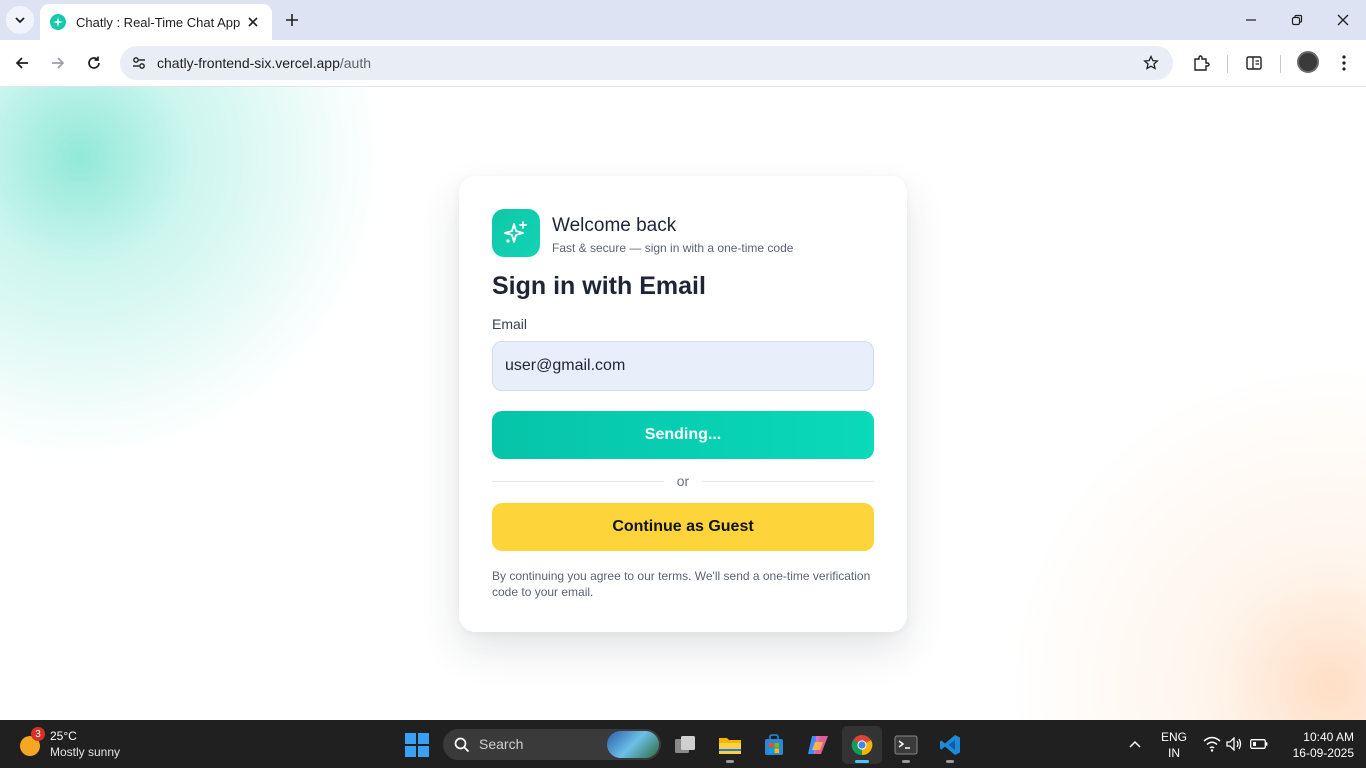 Image resolution: width=1366 pixels, height=768 pixels. I want to click on continue-as-guest-button: Continue as Guest, so click(683, 527).